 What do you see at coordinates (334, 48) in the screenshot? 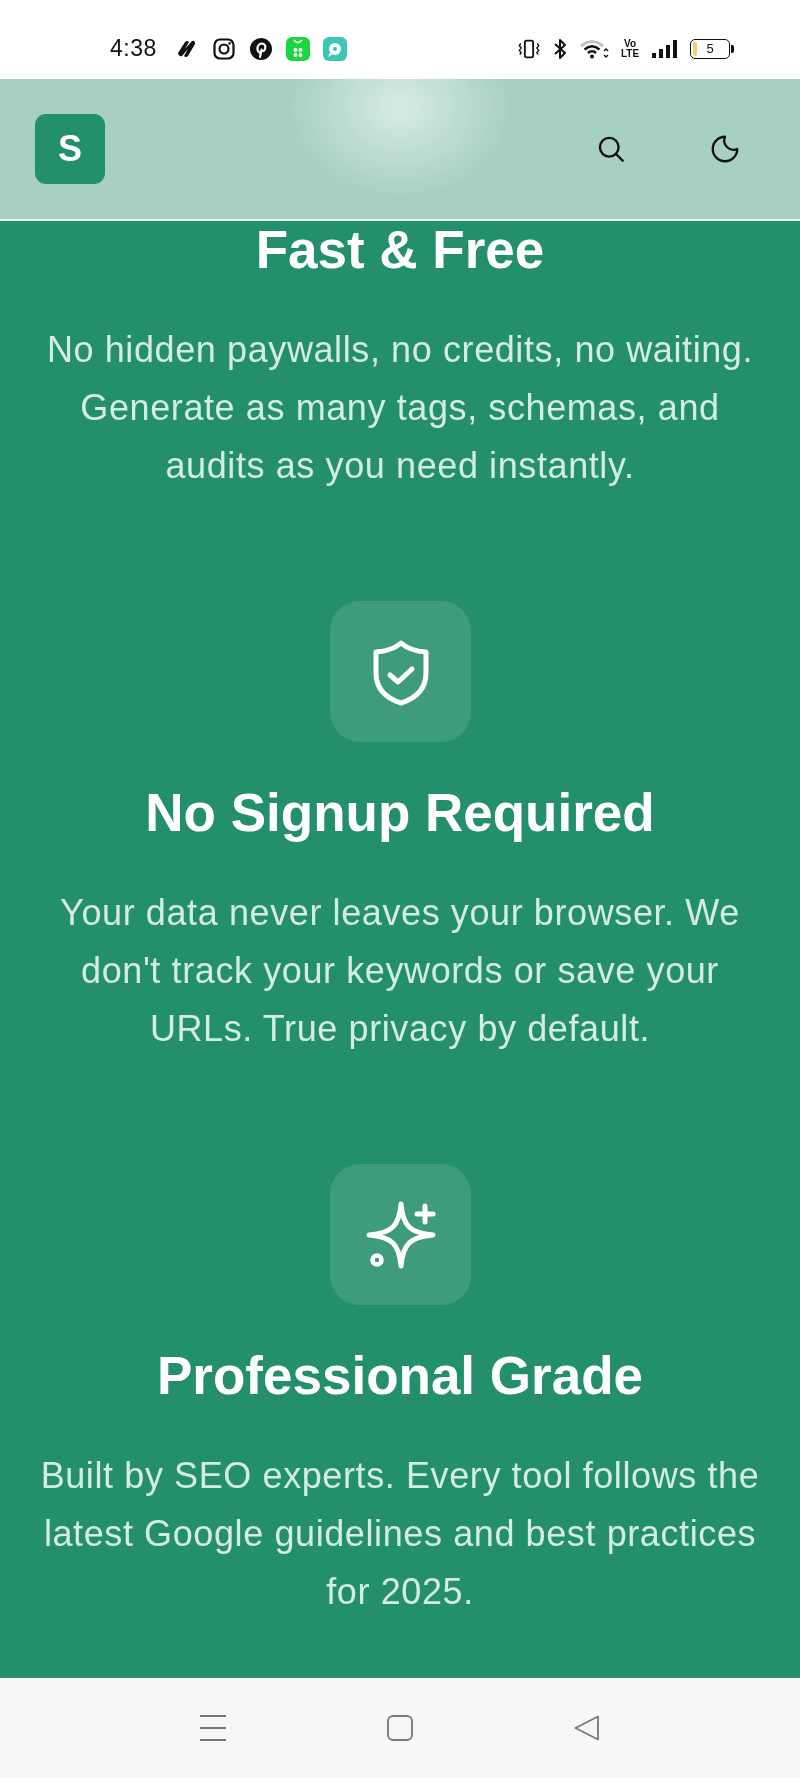
I see `chat-app-icon` at bounding box center [334, 48].